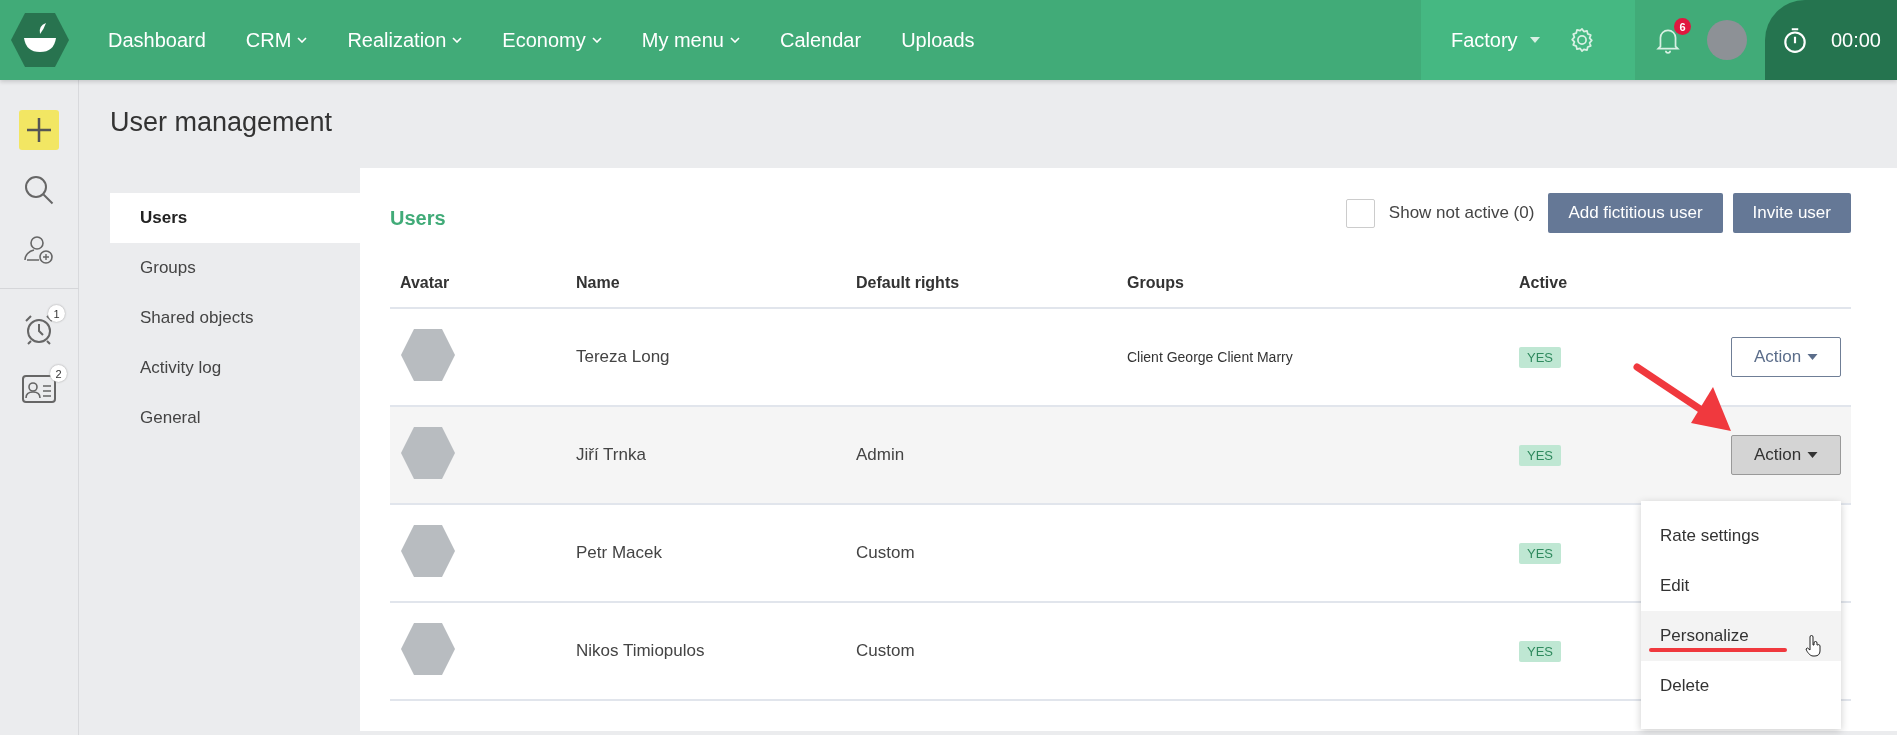 Image resolution: width=1897 pixels, height=735 pixels. I want to click on column-header: Active, so click(1543, 283).